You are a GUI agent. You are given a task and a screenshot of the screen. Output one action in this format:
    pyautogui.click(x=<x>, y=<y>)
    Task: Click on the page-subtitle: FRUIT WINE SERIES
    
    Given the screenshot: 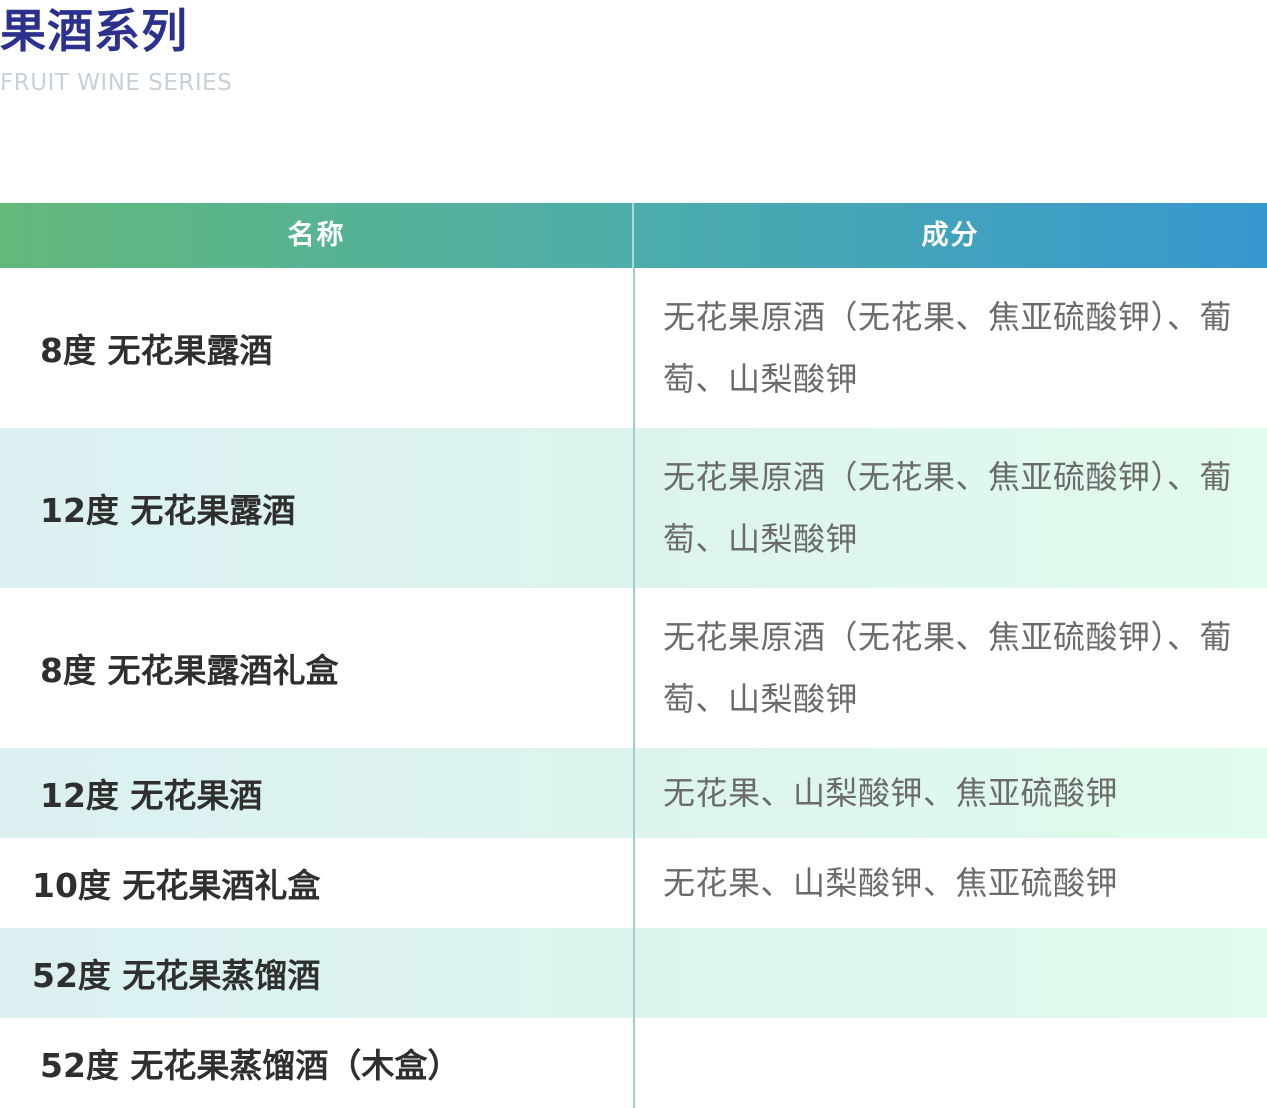 What is the action you would take?
    pyautogui.click(x=116, y=83)
    